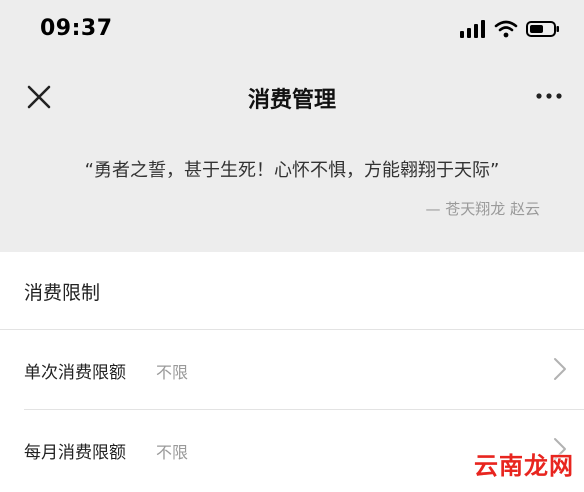 This screenshot has width=584, height=492. I want to click on status-bar: 09:37, so click(292, 32).